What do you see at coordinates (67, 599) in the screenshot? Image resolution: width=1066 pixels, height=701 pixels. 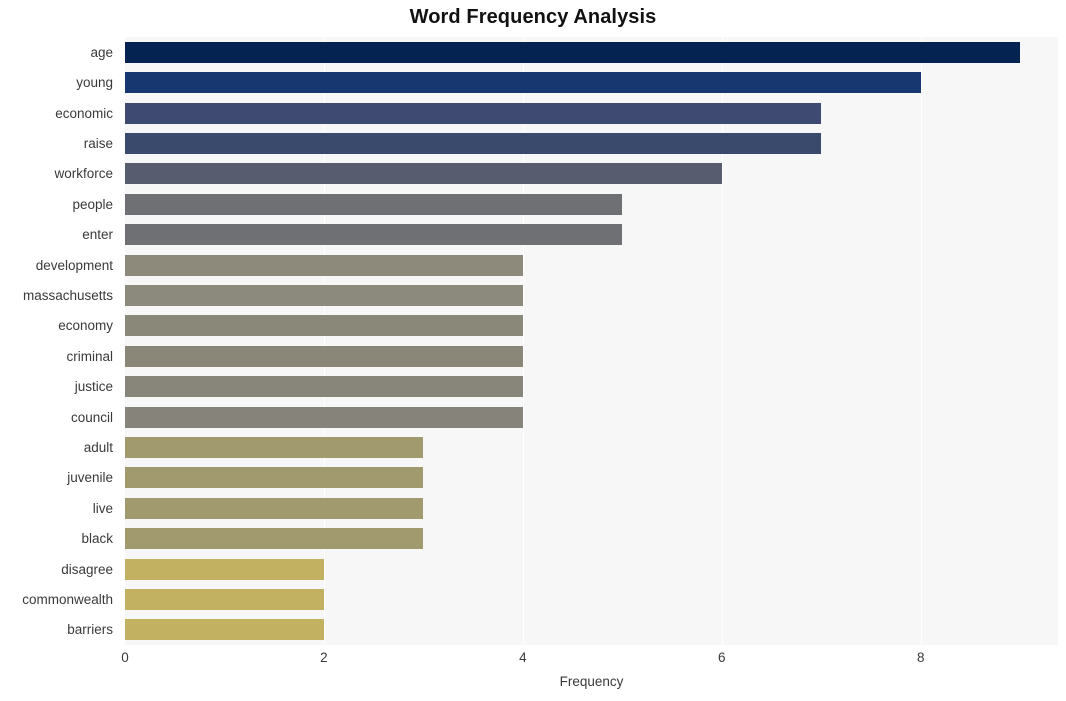 I see `y-tick-label-commonwealth: commonwealth` at bounding box center [67, 599].